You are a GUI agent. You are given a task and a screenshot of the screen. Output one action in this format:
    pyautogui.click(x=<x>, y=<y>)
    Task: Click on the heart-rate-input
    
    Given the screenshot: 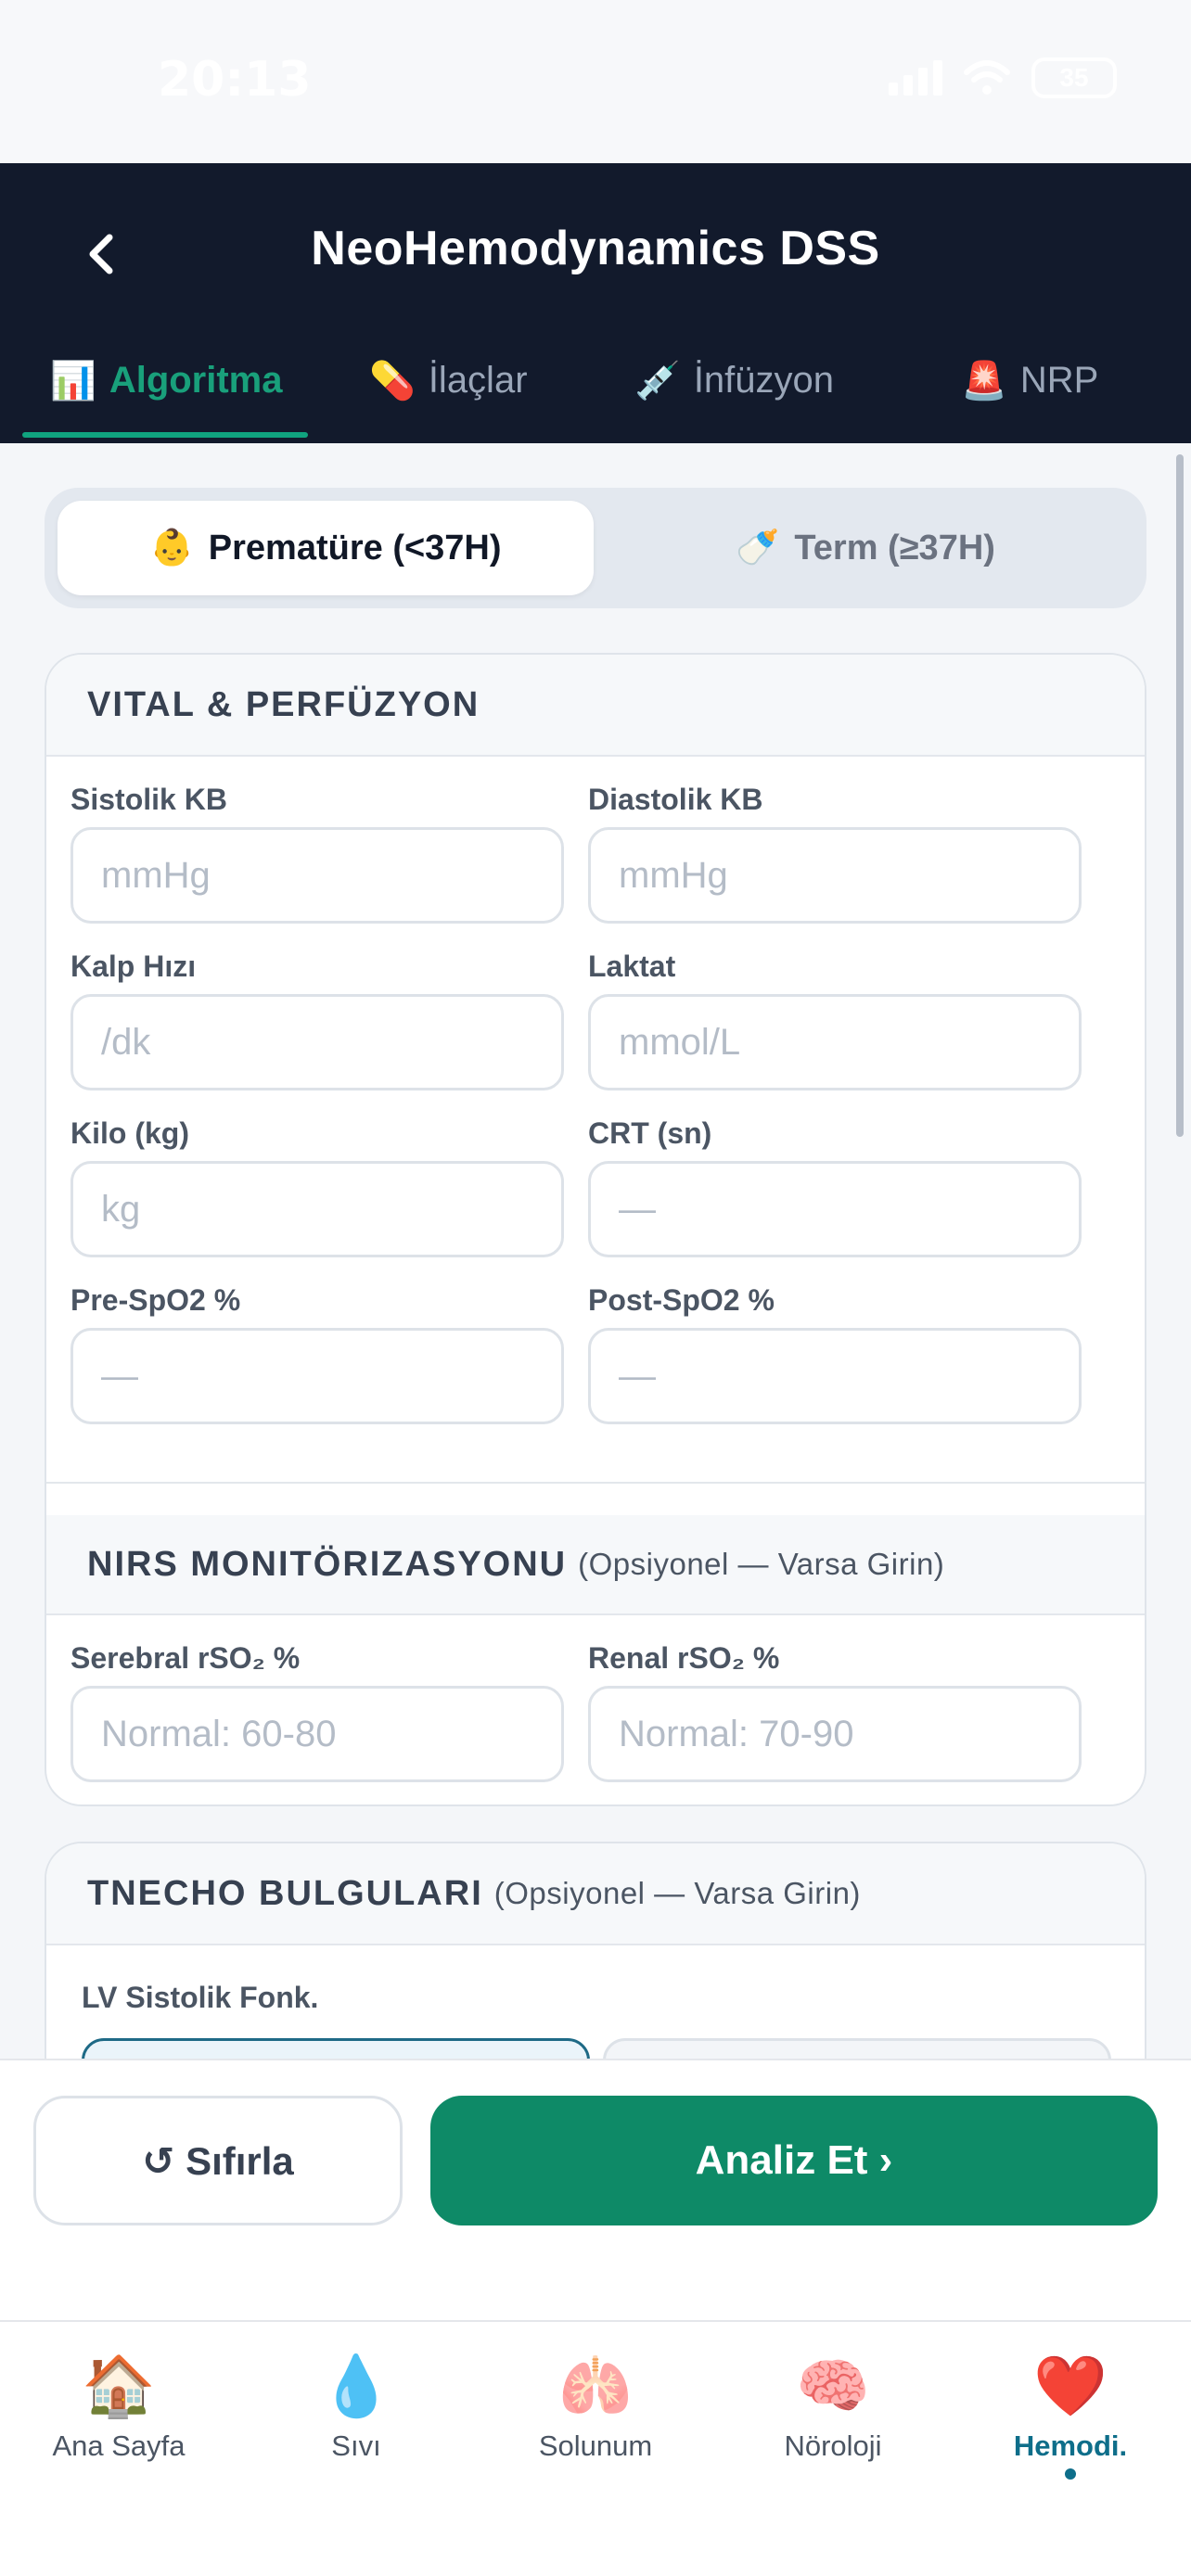 What is the action you would take?
    pyautogui.click(x=317, y=1042)
    